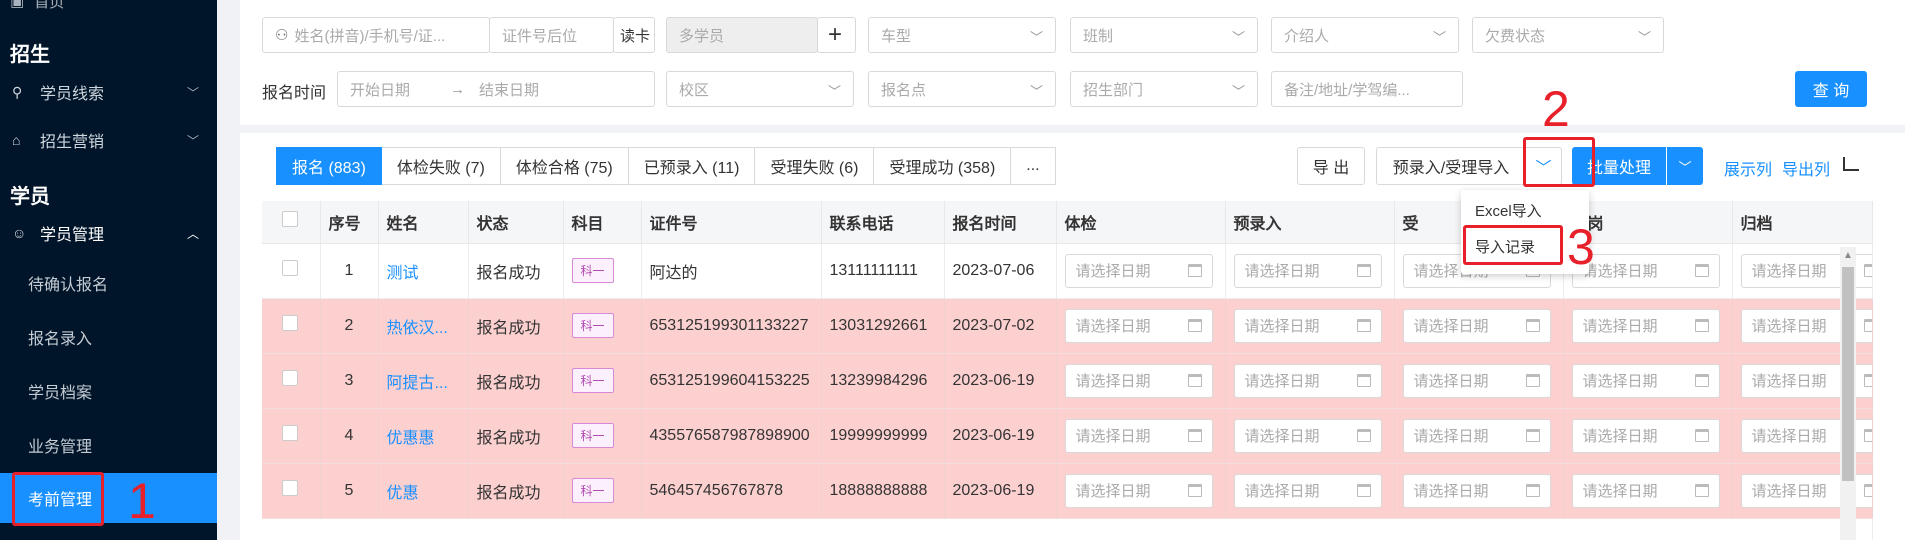 The image size is (1905, 540). Describe the element at coordinates (108, 140) in the screenshot. I see `sidebar-item-marketing: ⌂ 招生营销 ﹀` at that location.